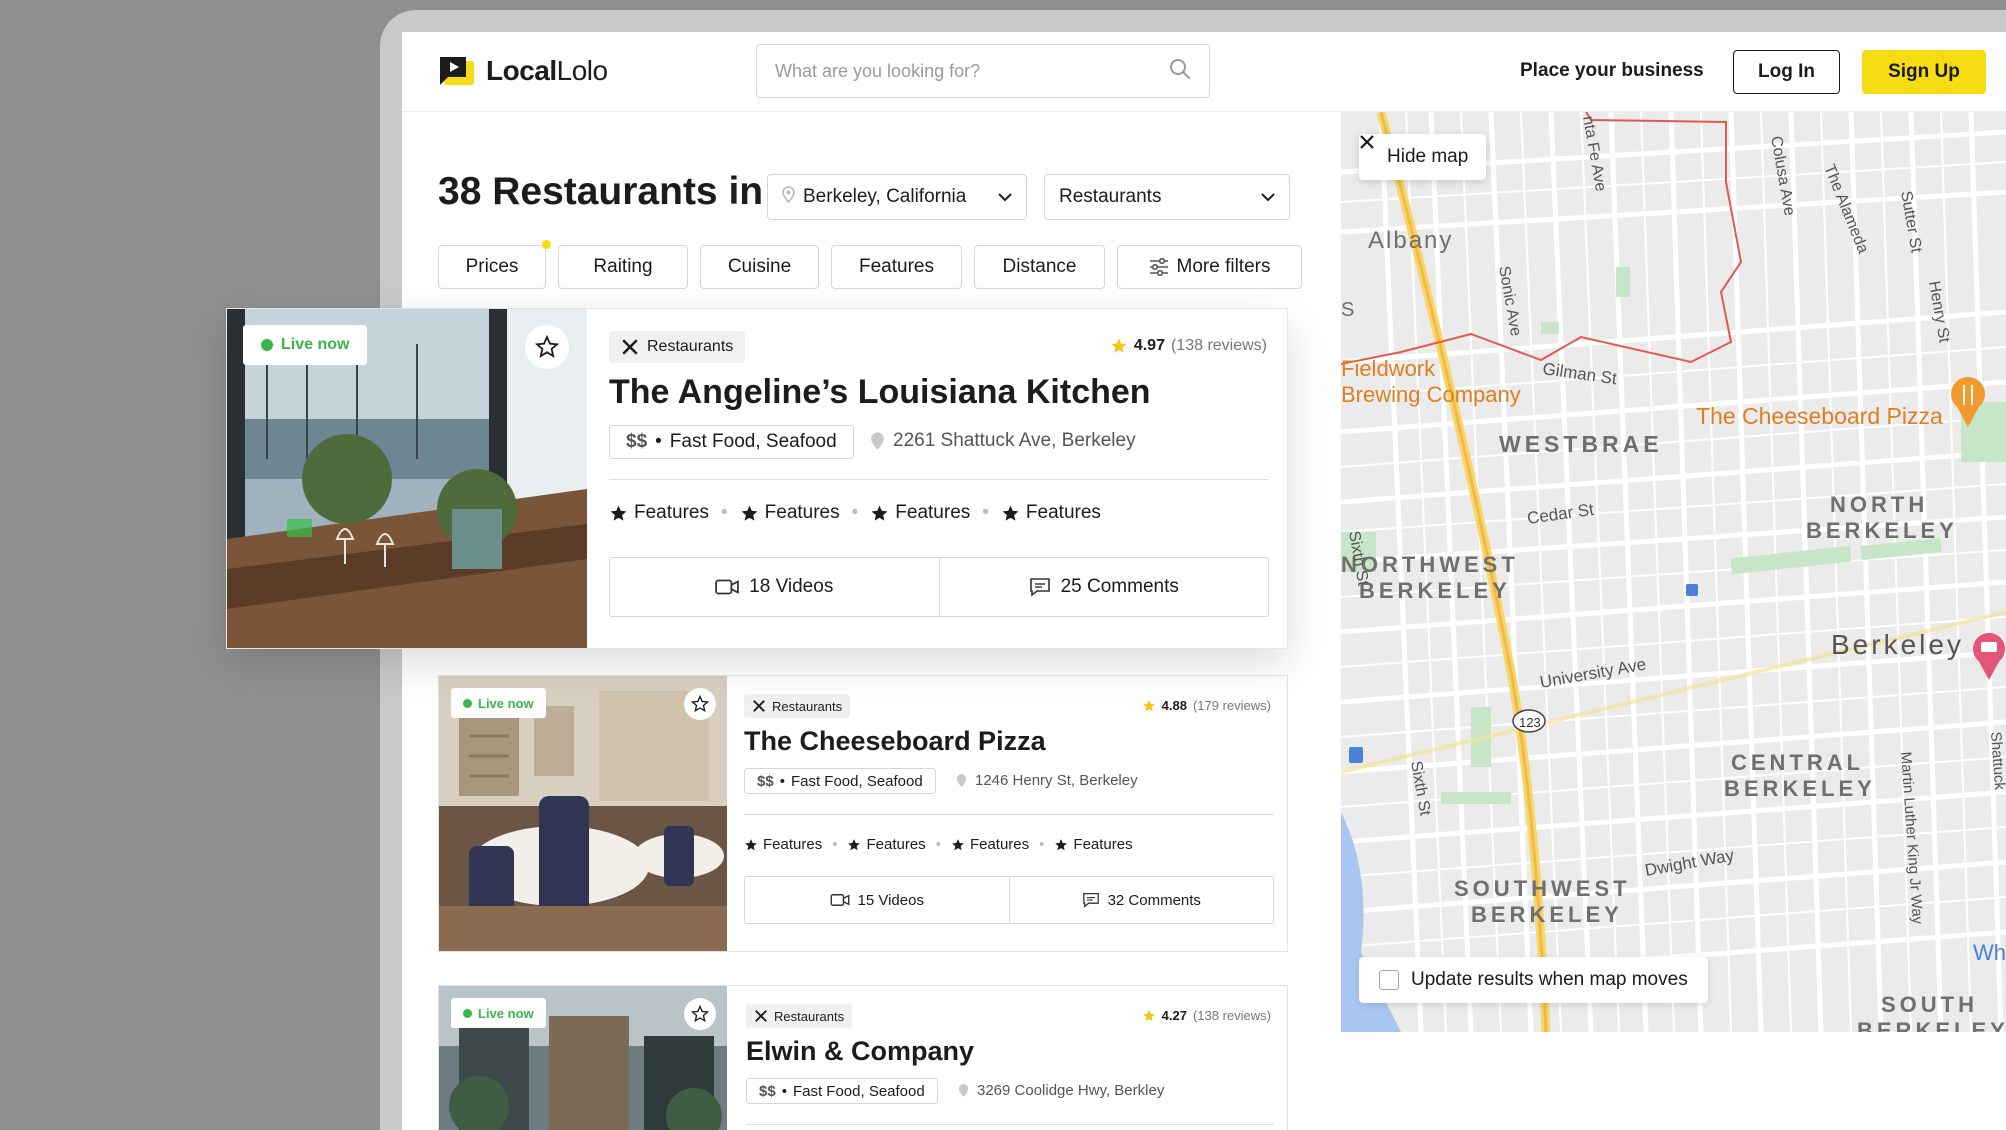 This screenshot has height=1130, width=2006. I want to click on comments-label: 25 Comments, so click(1119, 586).